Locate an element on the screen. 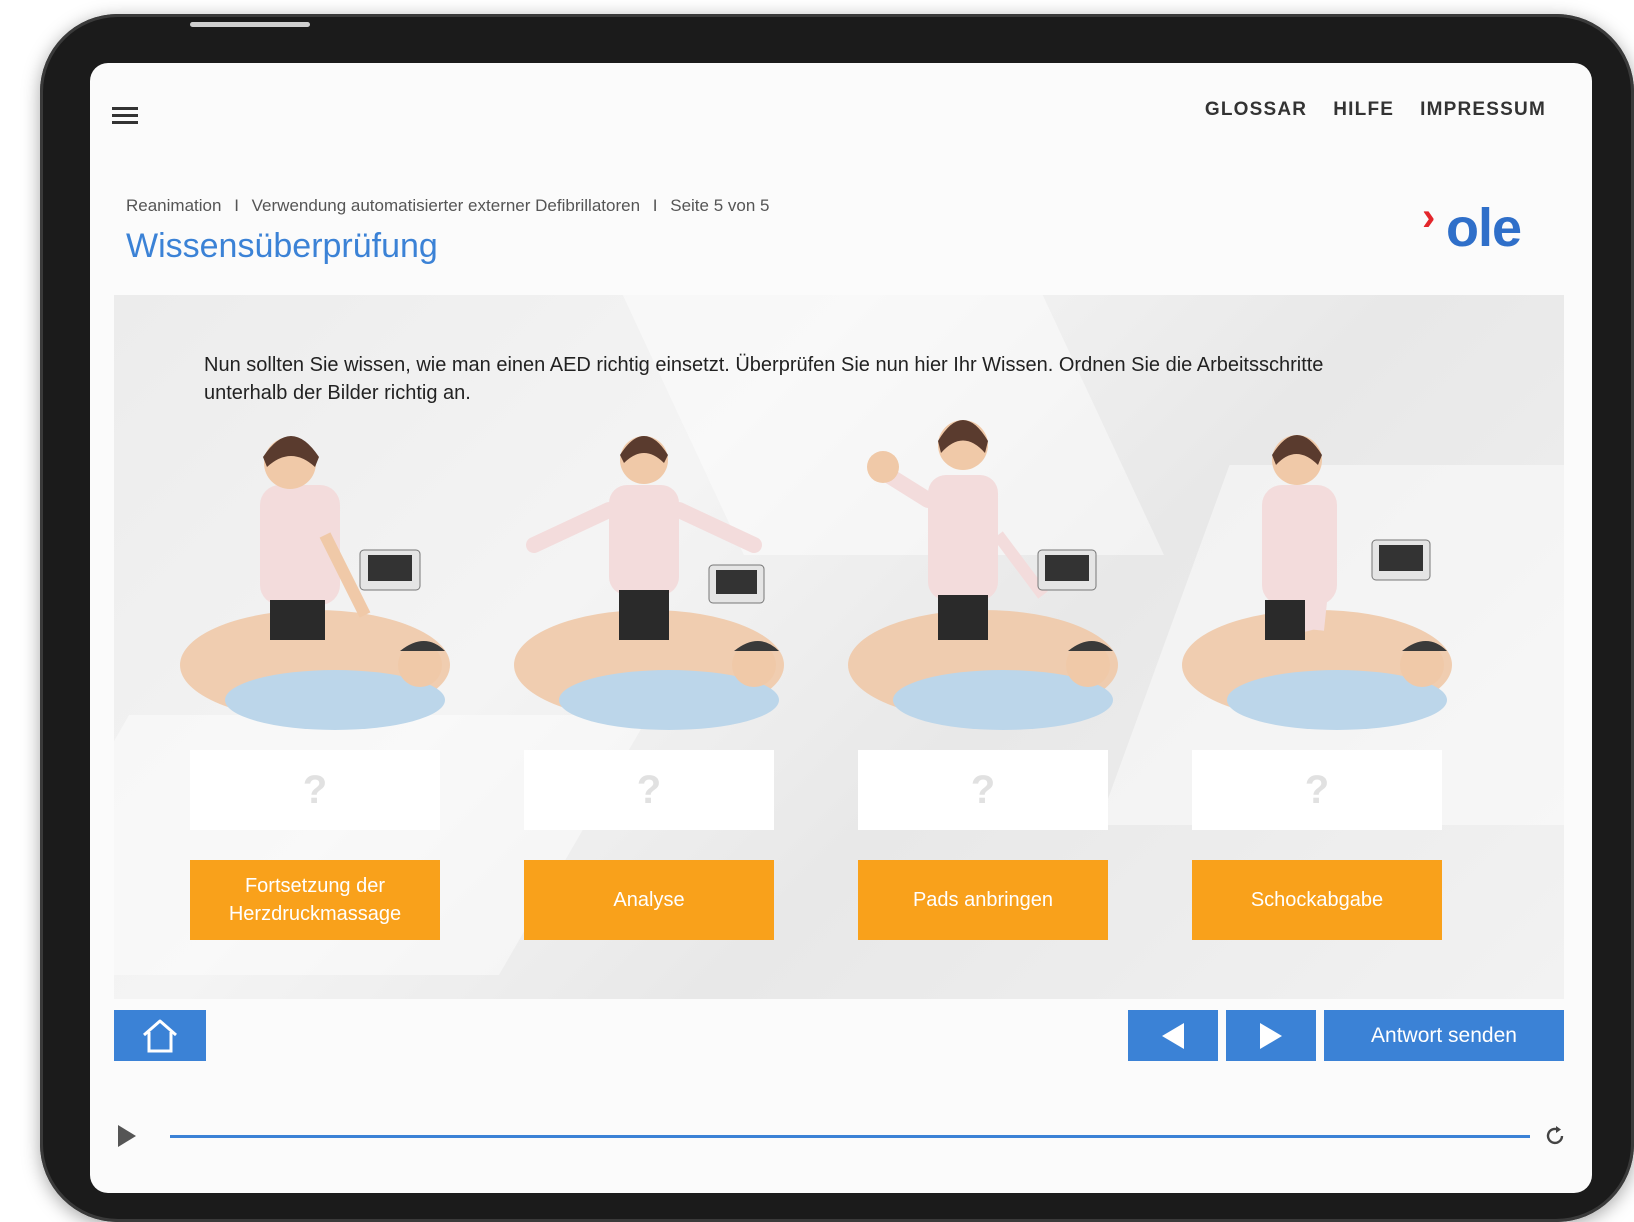  play-icon is located at coordinates (127, 1136).